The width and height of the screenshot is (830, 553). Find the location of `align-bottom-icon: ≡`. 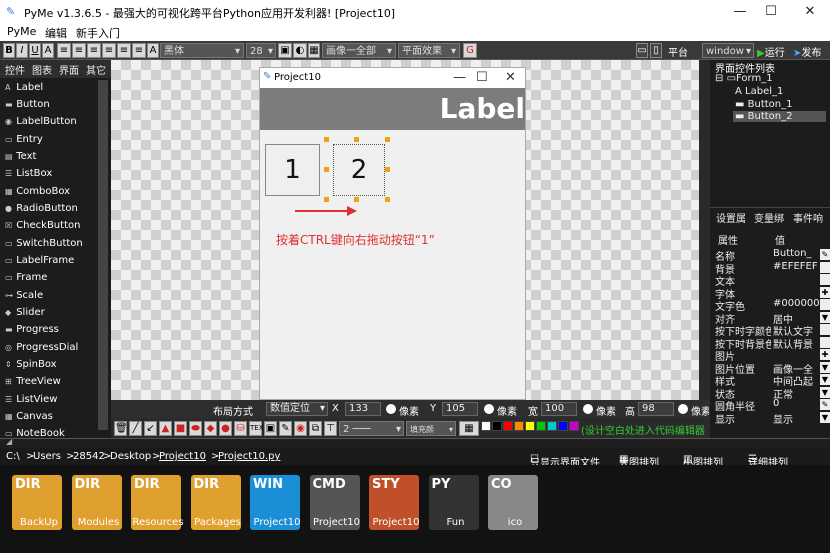

align-bottom-icon: ≡ is located at coordinates (139, 50).